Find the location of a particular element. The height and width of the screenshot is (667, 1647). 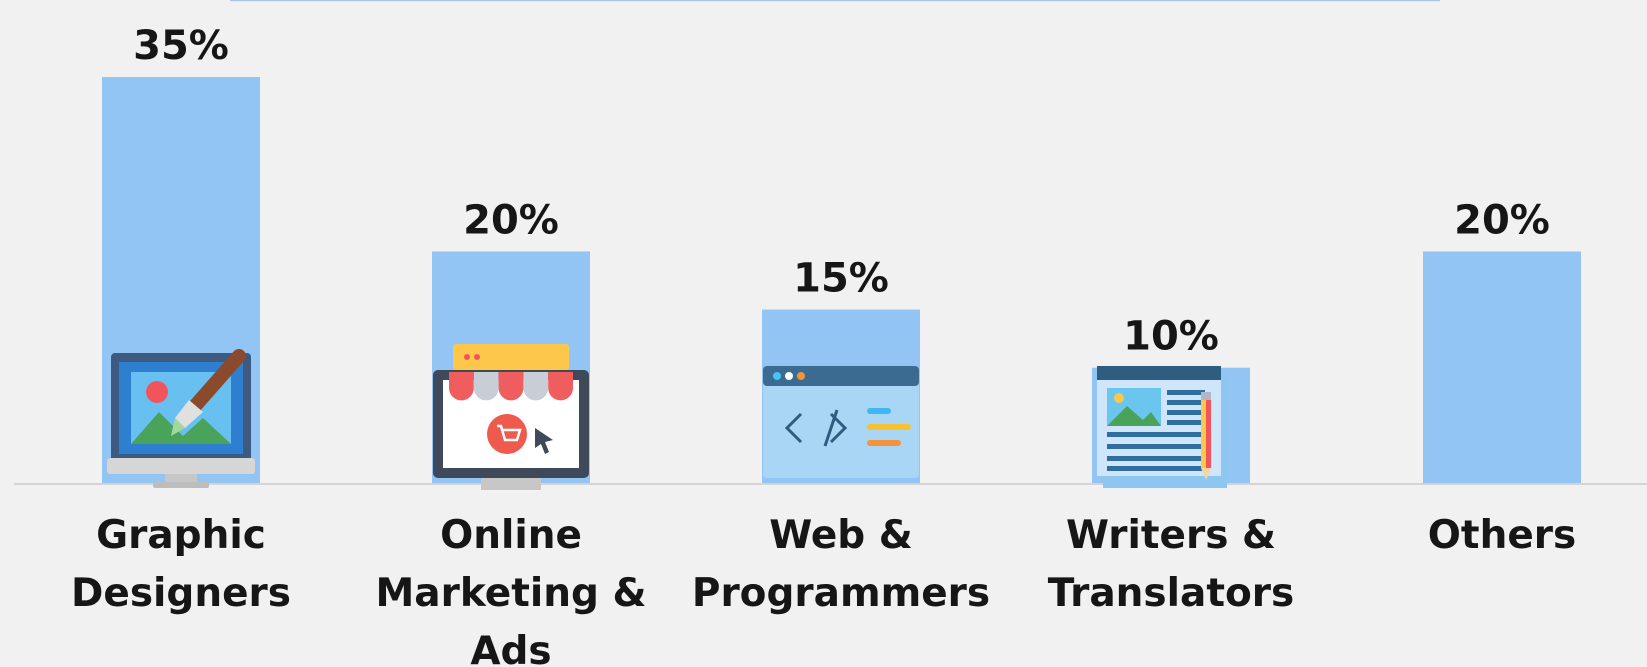

category-label-1: Online Marketing & Ads is located at coordinates (511, 590).